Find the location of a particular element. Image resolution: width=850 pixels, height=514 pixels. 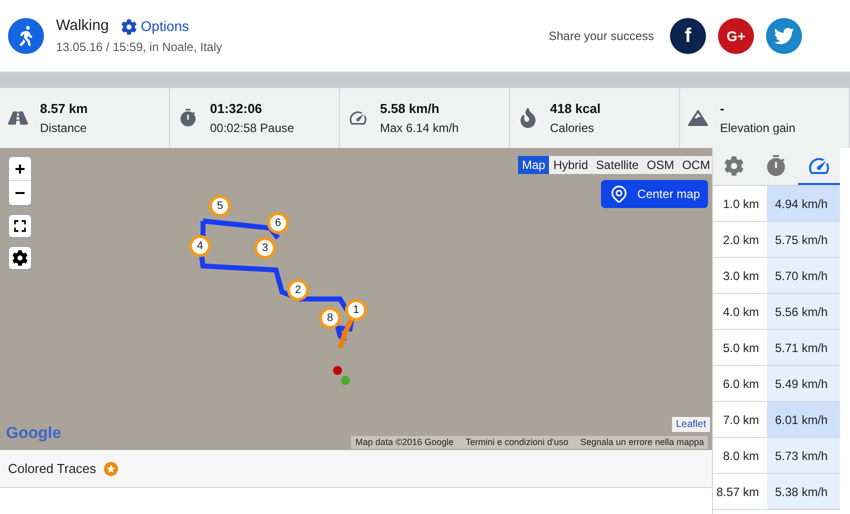

end-point-icon is located at coordinates (337, 370).